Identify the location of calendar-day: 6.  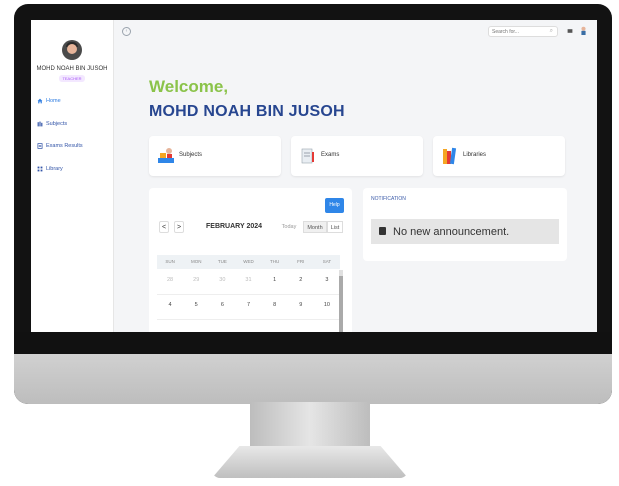
(222, 307).